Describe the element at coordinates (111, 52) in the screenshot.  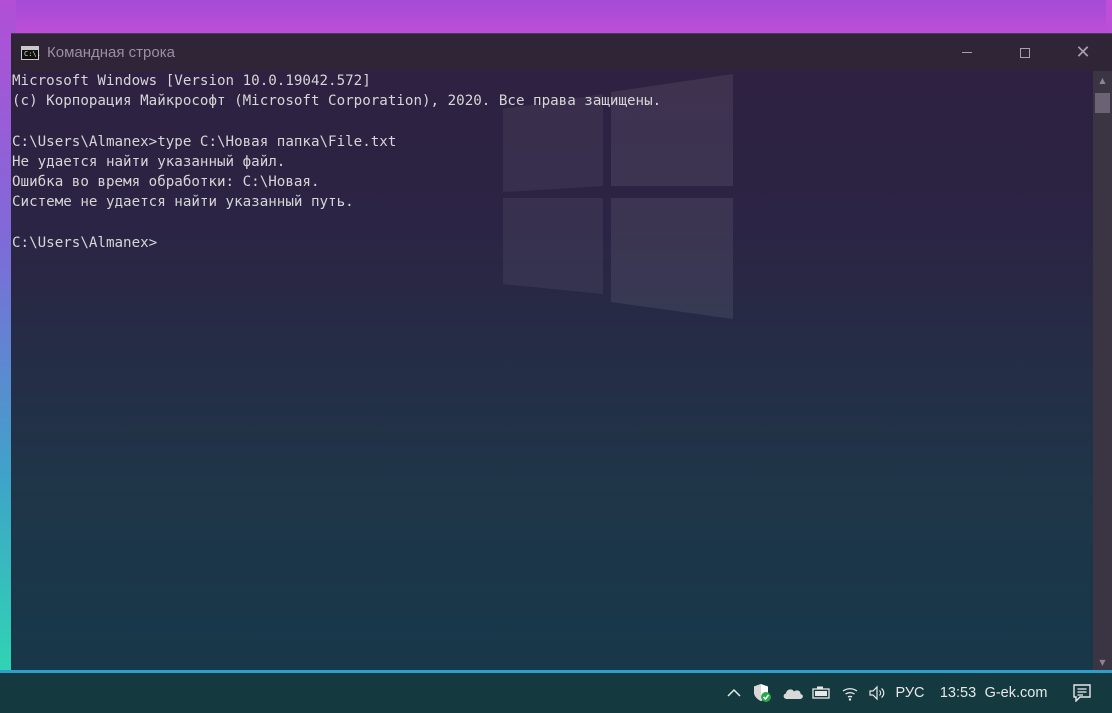
I see `window-title: Командная строка` at that location.